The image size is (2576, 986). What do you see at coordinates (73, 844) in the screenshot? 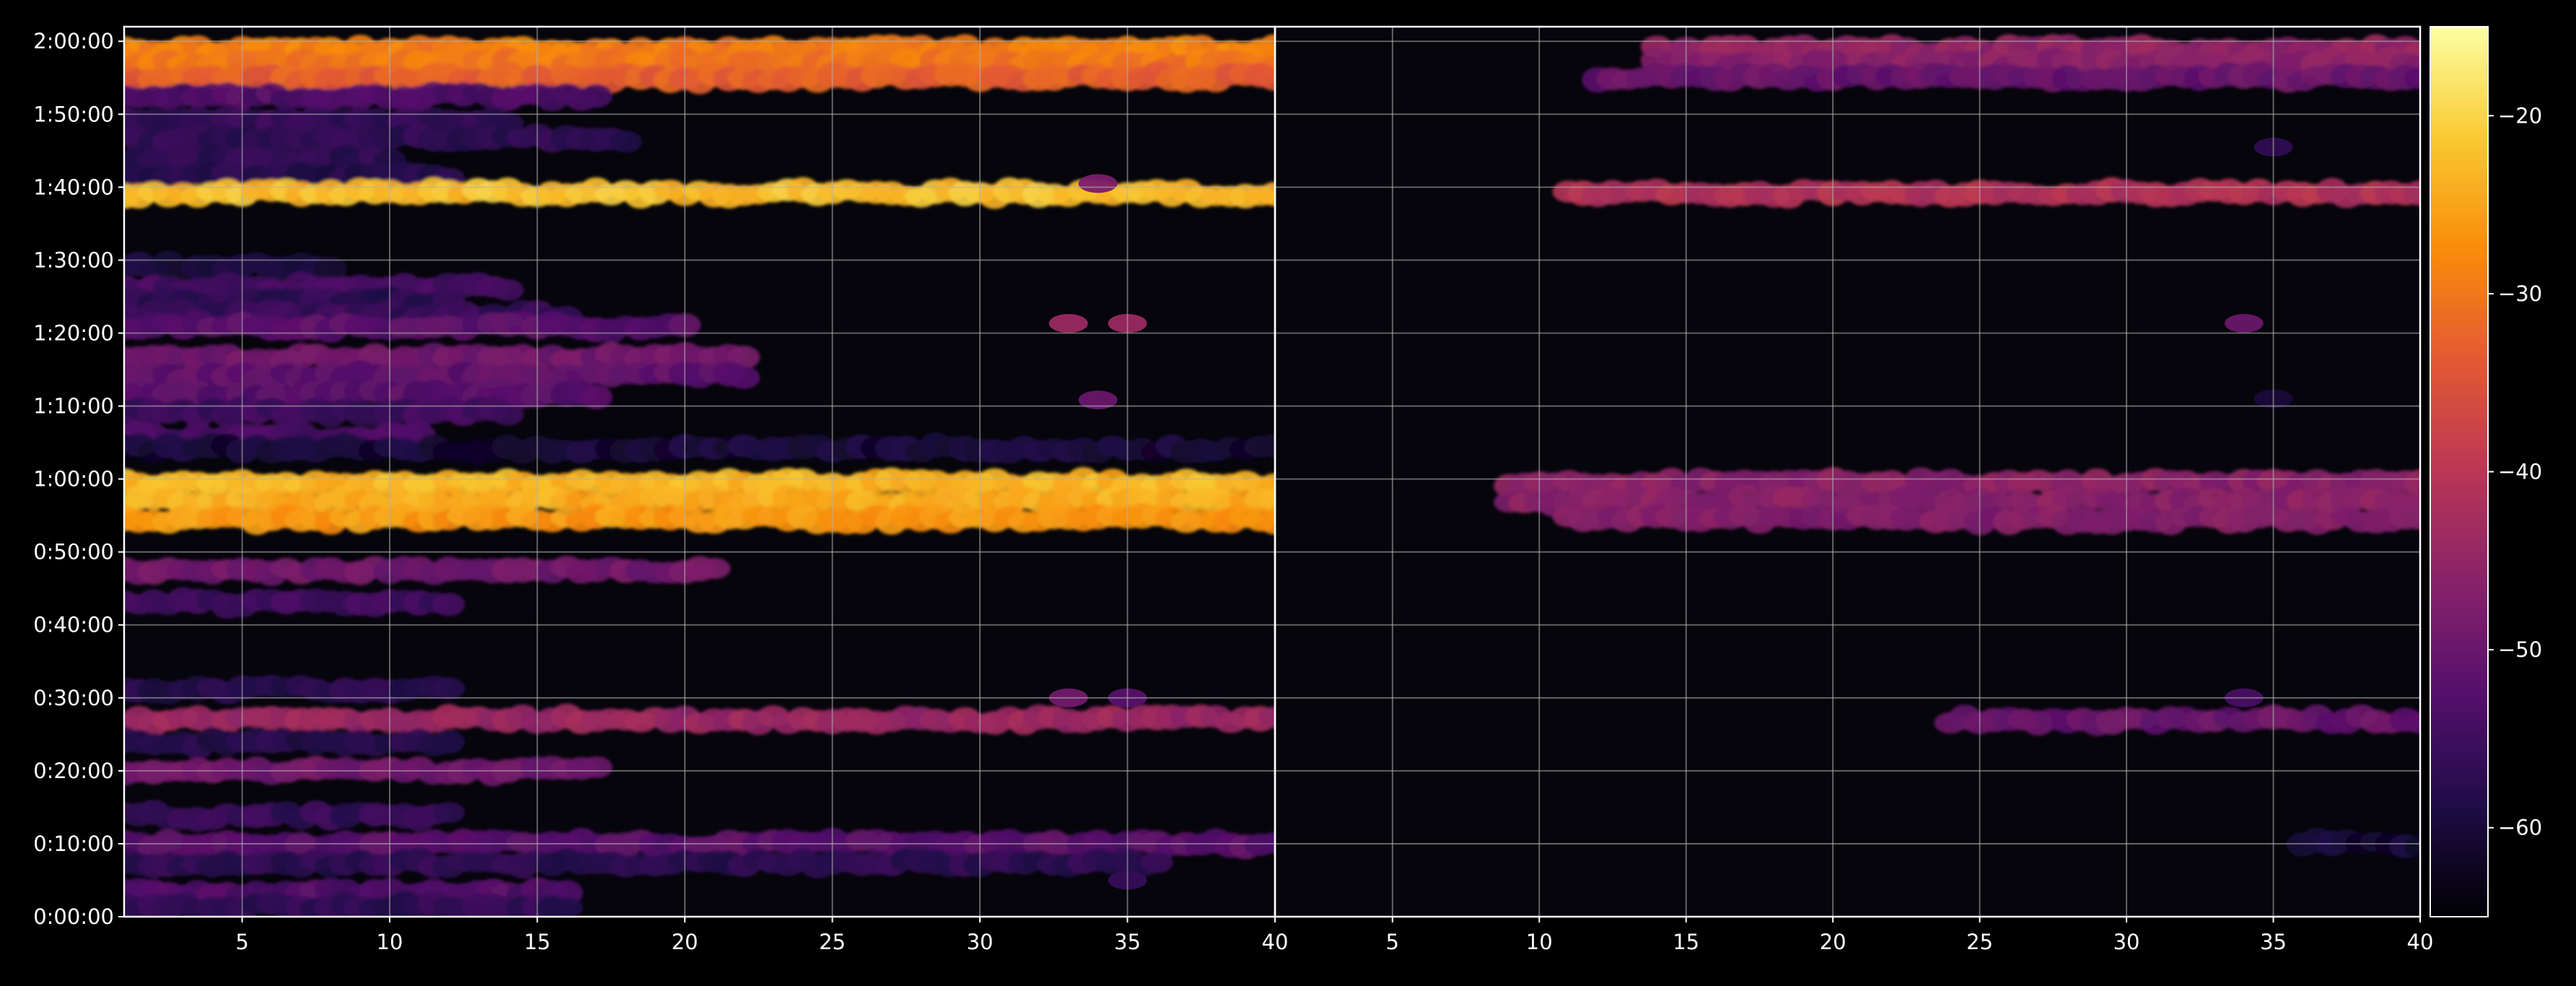
I see `y-tick-label: 0:10:00` at bounding box center [73, 844].